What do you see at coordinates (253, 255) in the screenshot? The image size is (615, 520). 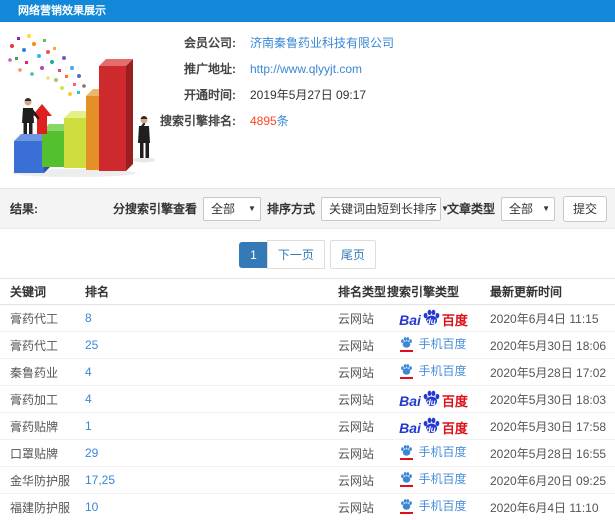 I see `page-1-button: 1` at bounding box center [253, 255].